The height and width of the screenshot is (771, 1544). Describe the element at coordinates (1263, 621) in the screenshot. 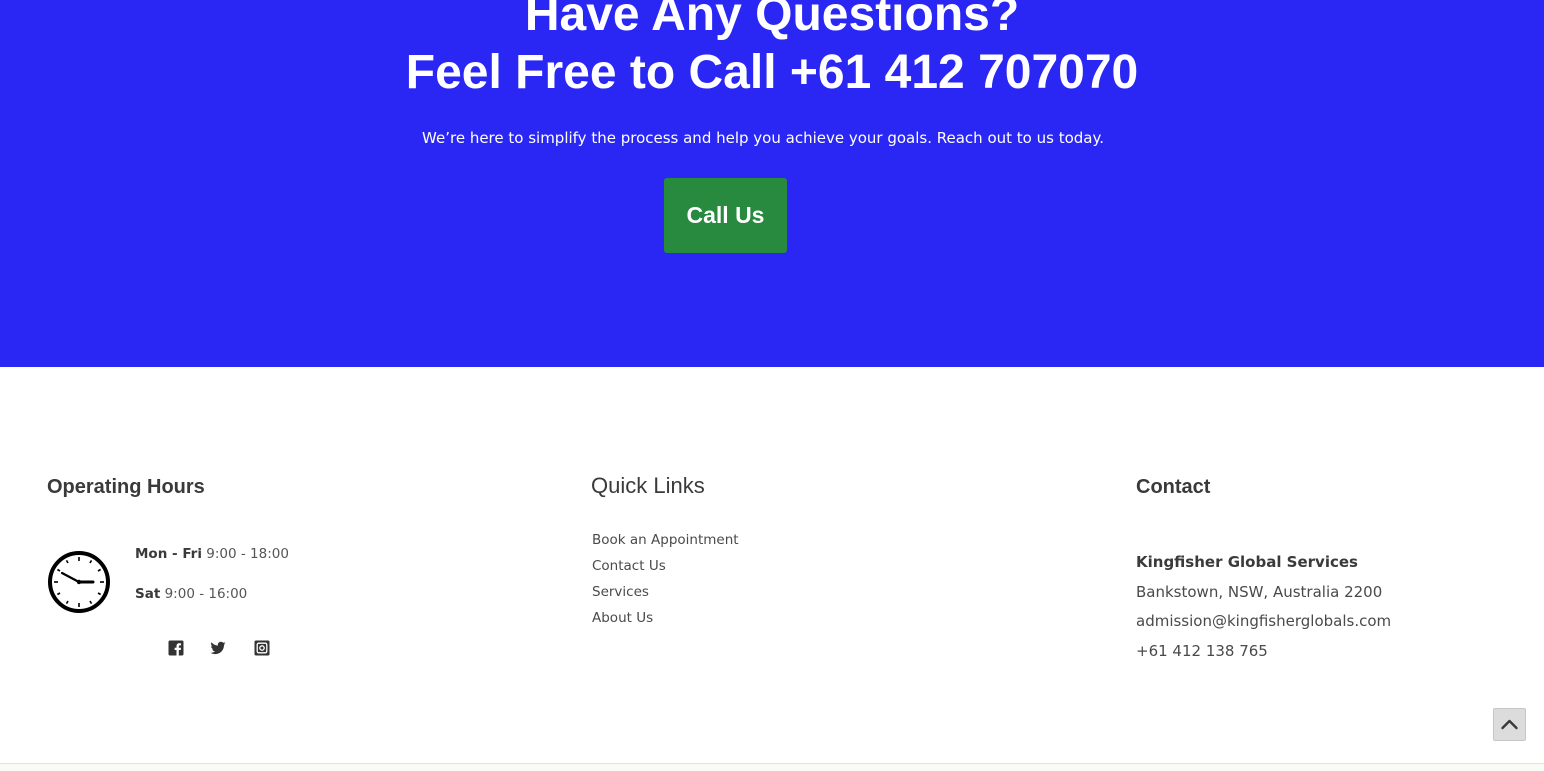

I see `contact-email: admission@kingfisherglobals.com` at that location.